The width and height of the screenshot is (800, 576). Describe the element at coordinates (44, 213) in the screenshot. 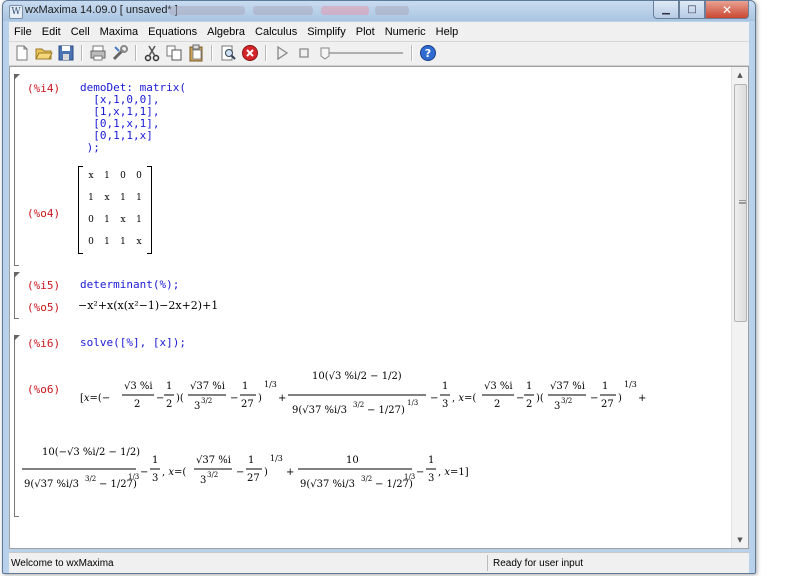

I see `output-label: (%o4)` at that location.